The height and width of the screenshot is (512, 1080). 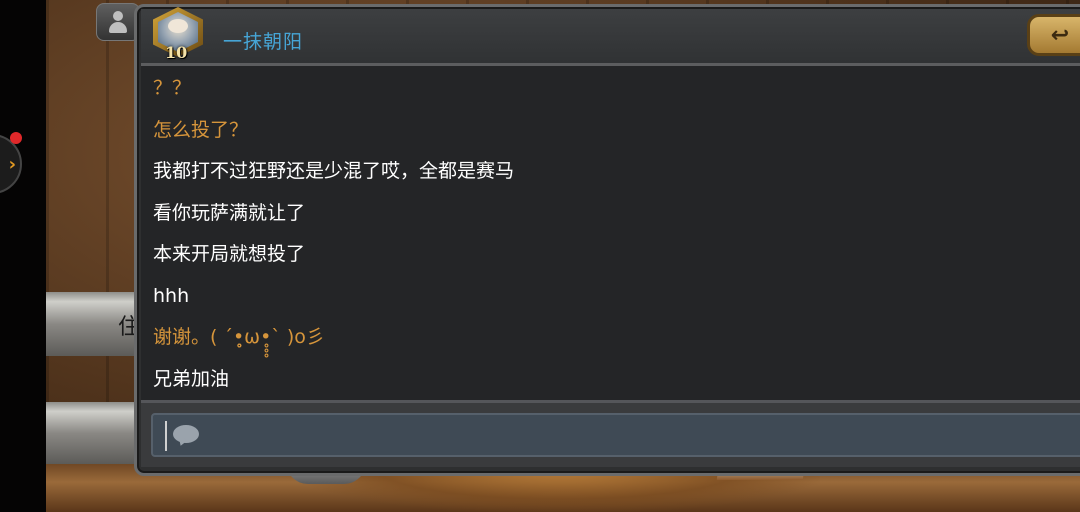 I want to click on message-item: 本来开局就想投了, so click(x=229, y=254).